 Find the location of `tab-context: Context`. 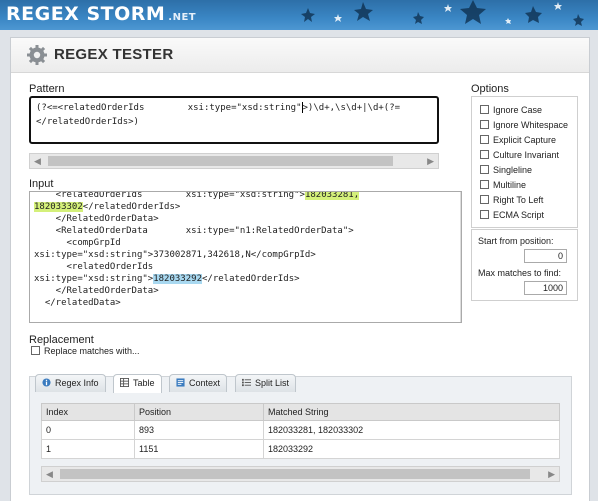

tab-context: Context is located at coordinates (198, 383).